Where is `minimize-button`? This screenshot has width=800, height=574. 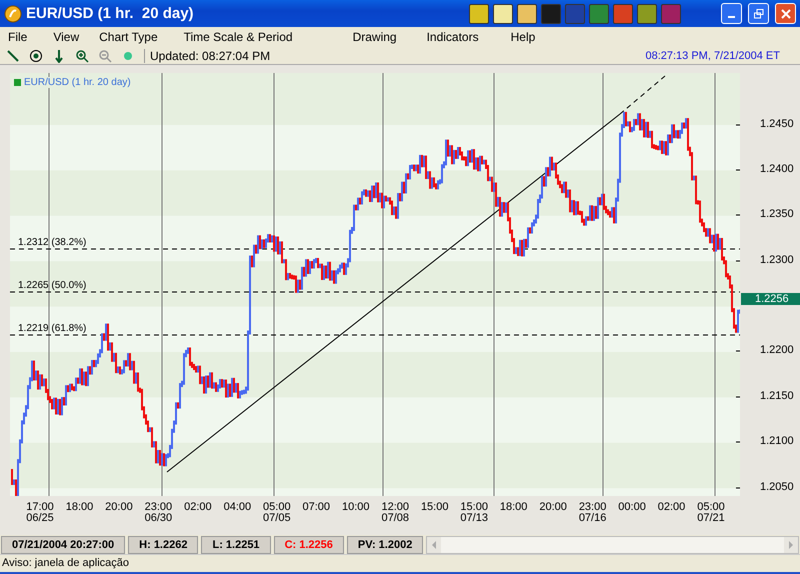
minimize-button is located at coordinates (731, 13).